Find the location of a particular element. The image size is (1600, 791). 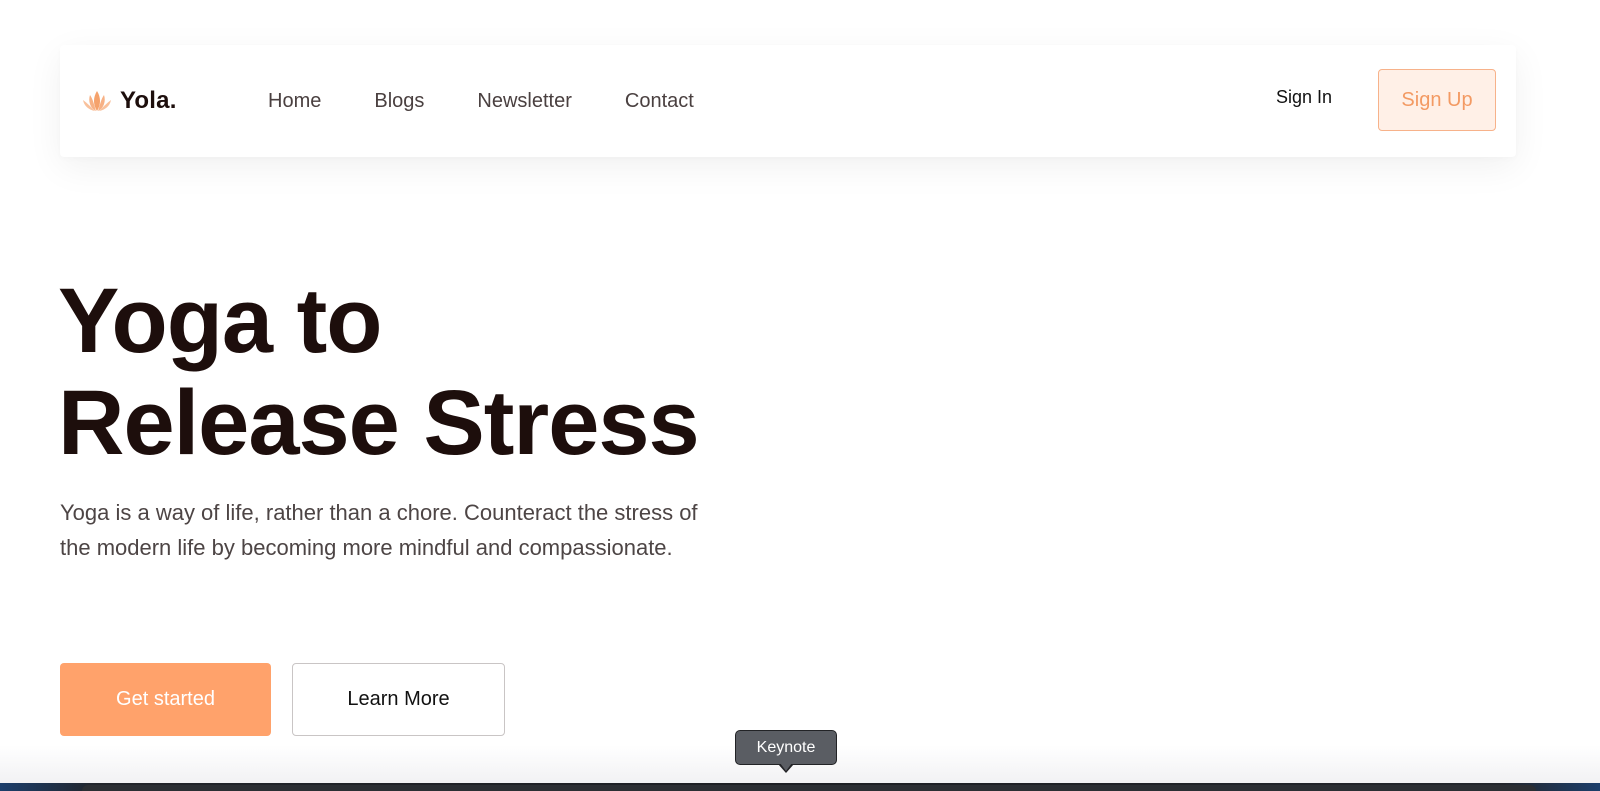

logo-text: Yola. is located at coordinates (148, 100).